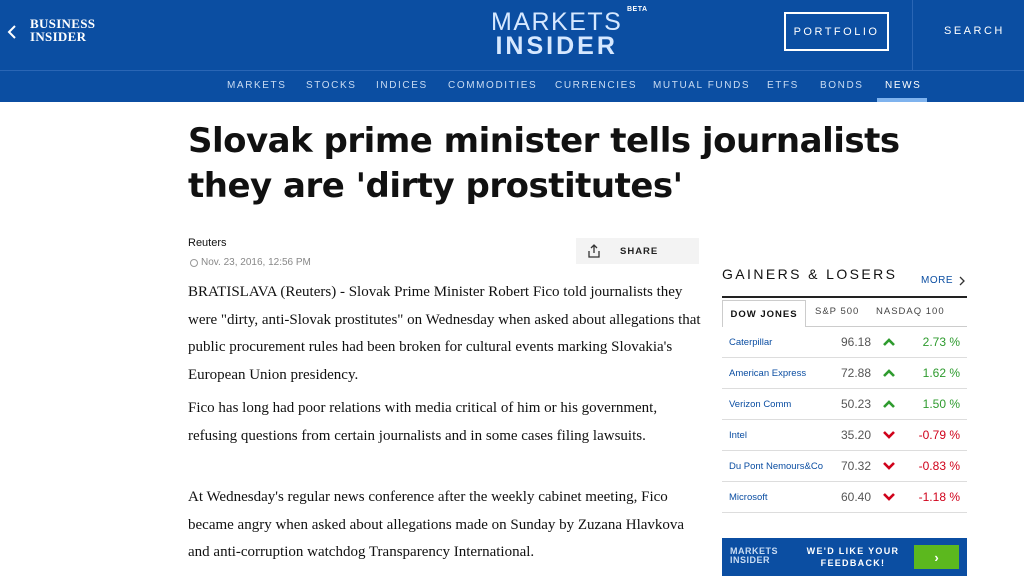 The width and height of the screenshot is (1024, 588). Describe the element at coordinates (810, 274) in the screenshot. I see `gainers-losers-title: GAINERS & LOSERS` at that location.